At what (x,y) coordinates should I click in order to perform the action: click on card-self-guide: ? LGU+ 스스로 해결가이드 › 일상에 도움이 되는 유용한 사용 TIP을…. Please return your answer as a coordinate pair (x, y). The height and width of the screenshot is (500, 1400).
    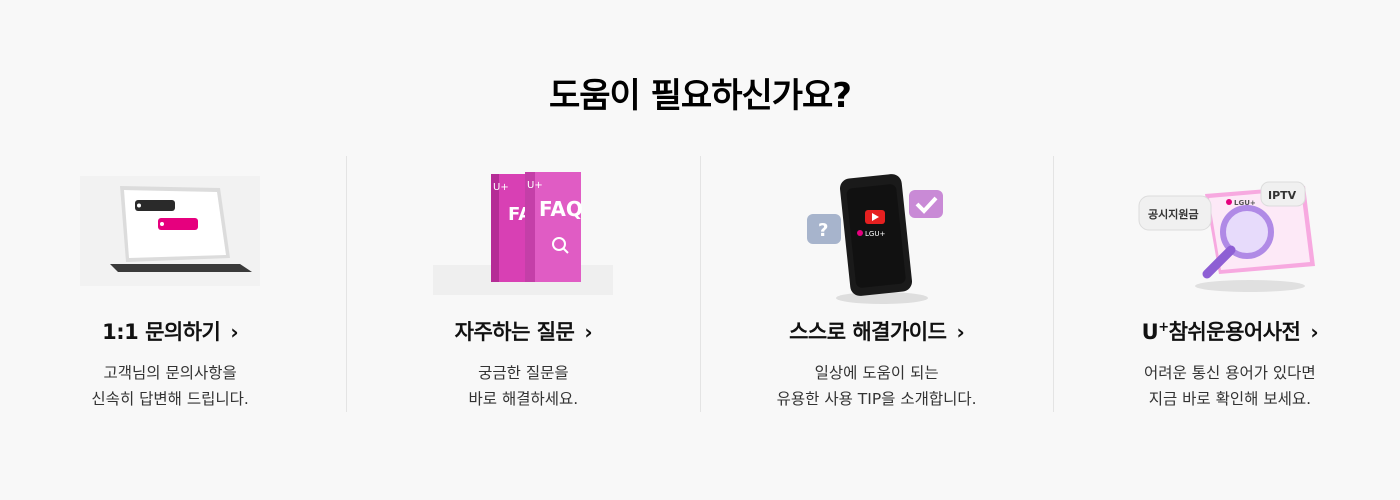
    Looking at the image, I should click on (876, 284).